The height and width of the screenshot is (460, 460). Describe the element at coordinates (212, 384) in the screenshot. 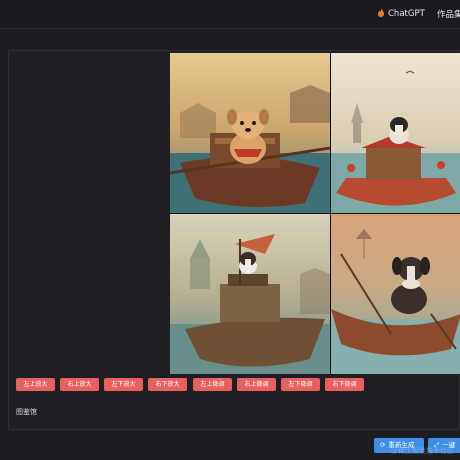

I see `vary-top-left-button: 左上微调` at that location.